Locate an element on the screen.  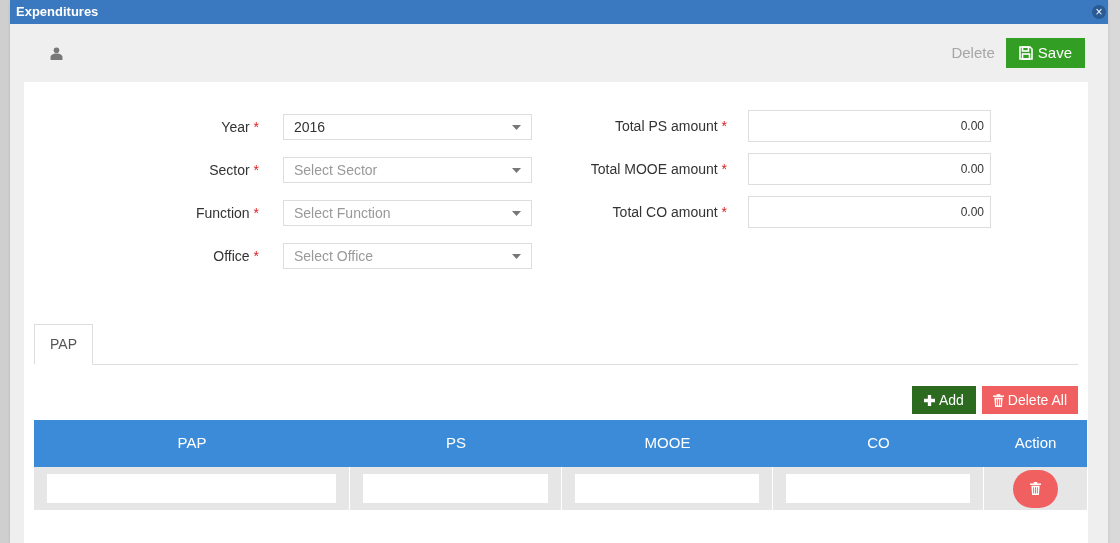
field-label: Office * is located at coordinates (236, 256).